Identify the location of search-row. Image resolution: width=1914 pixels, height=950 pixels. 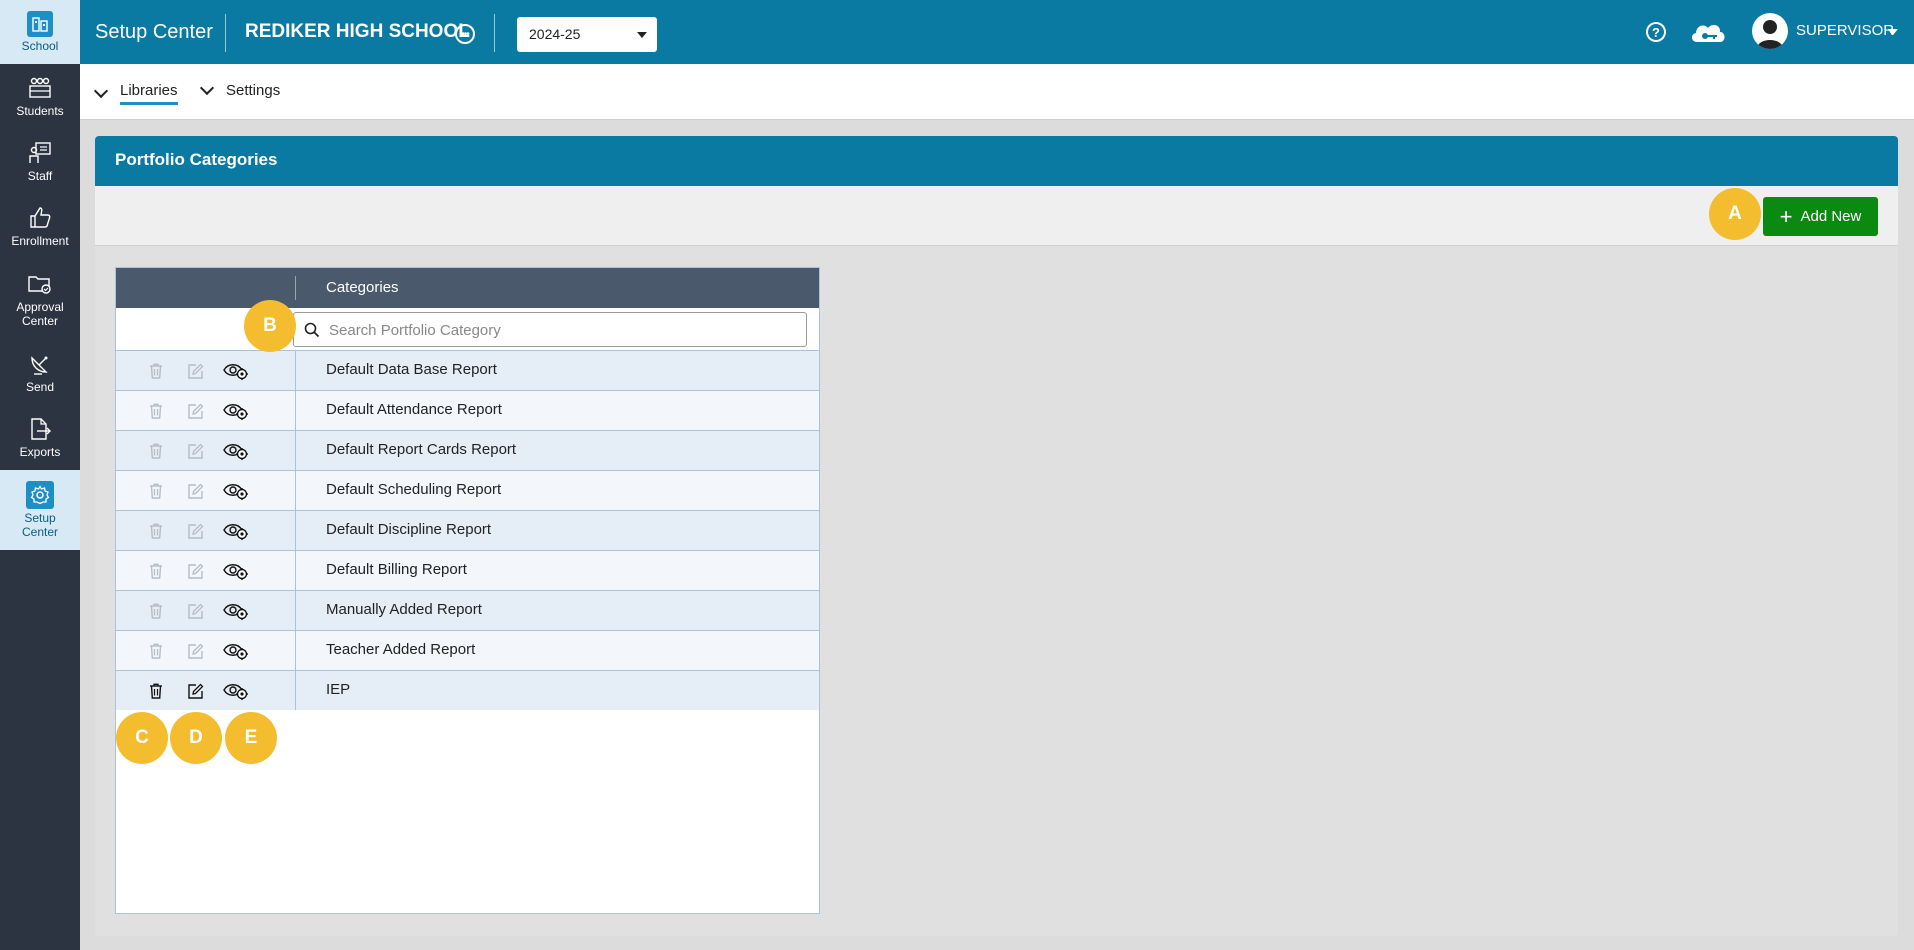
(467, 329).